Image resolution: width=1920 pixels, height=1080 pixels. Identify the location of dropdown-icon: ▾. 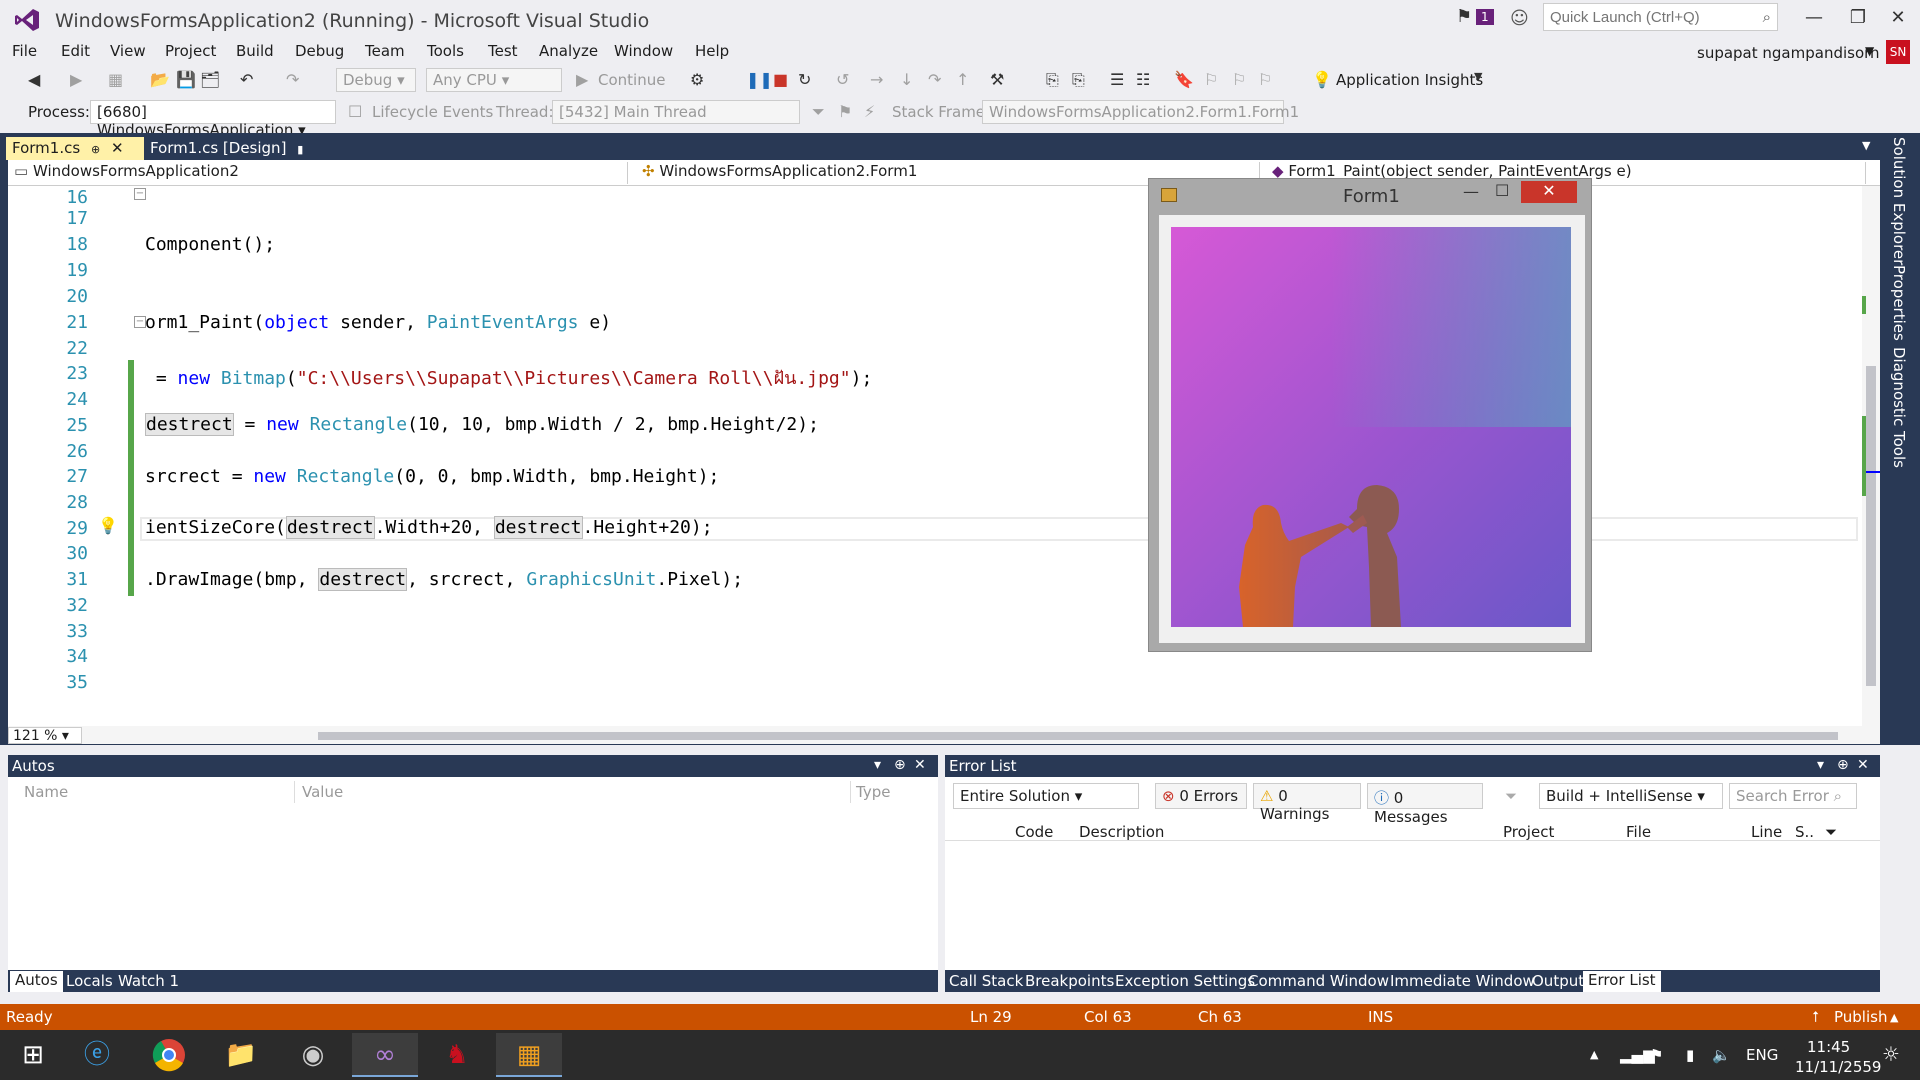
(1820, 765).